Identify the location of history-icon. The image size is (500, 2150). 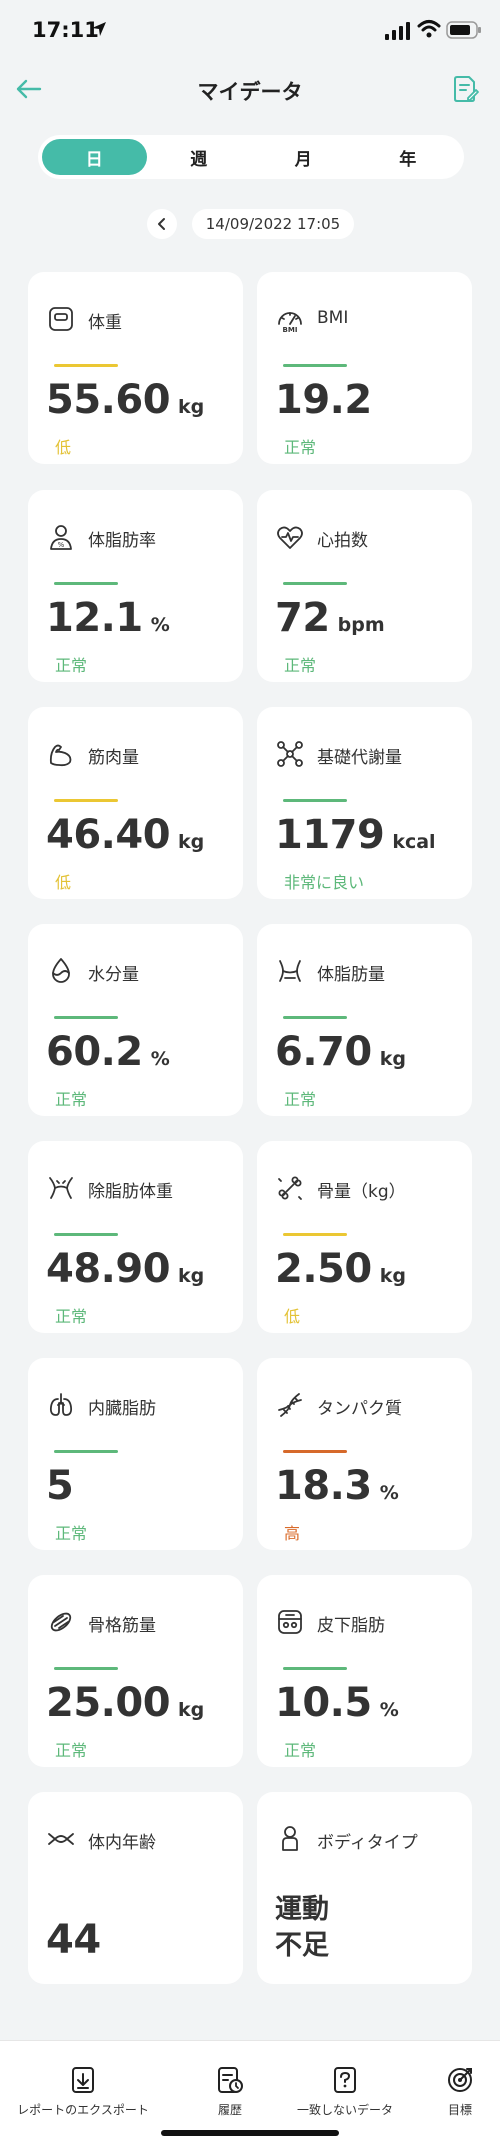
(230, 2080).